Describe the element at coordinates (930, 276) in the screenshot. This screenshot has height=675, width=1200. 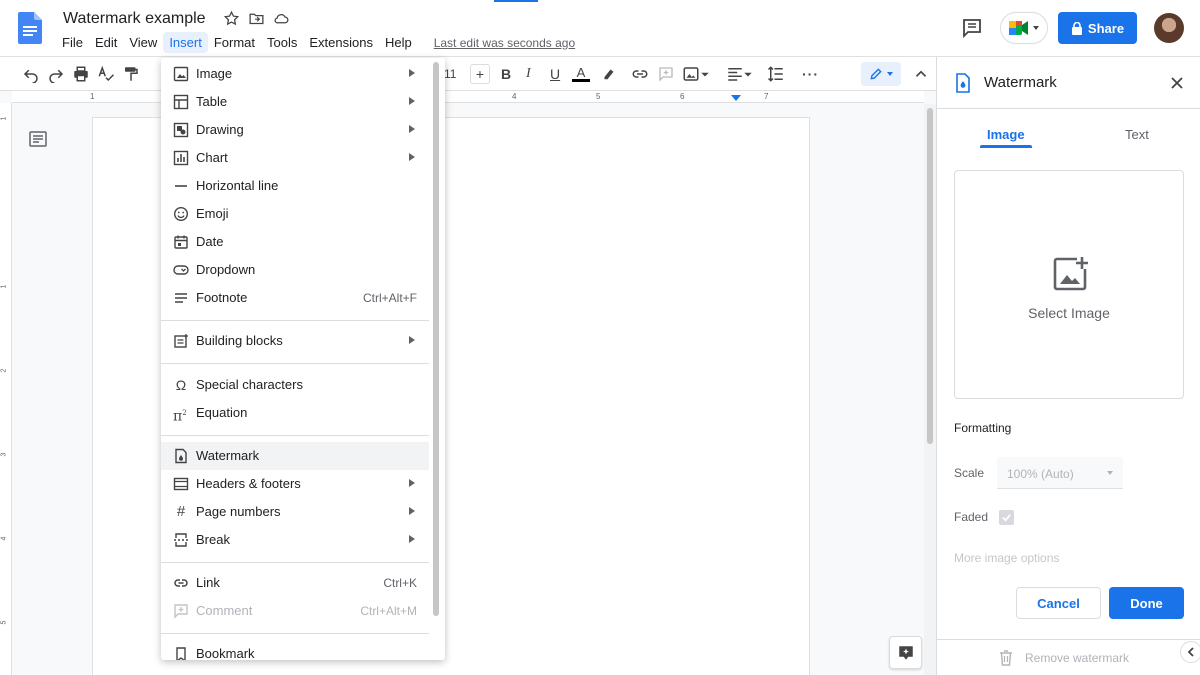
I see `scrollbar-thumb` at that location.